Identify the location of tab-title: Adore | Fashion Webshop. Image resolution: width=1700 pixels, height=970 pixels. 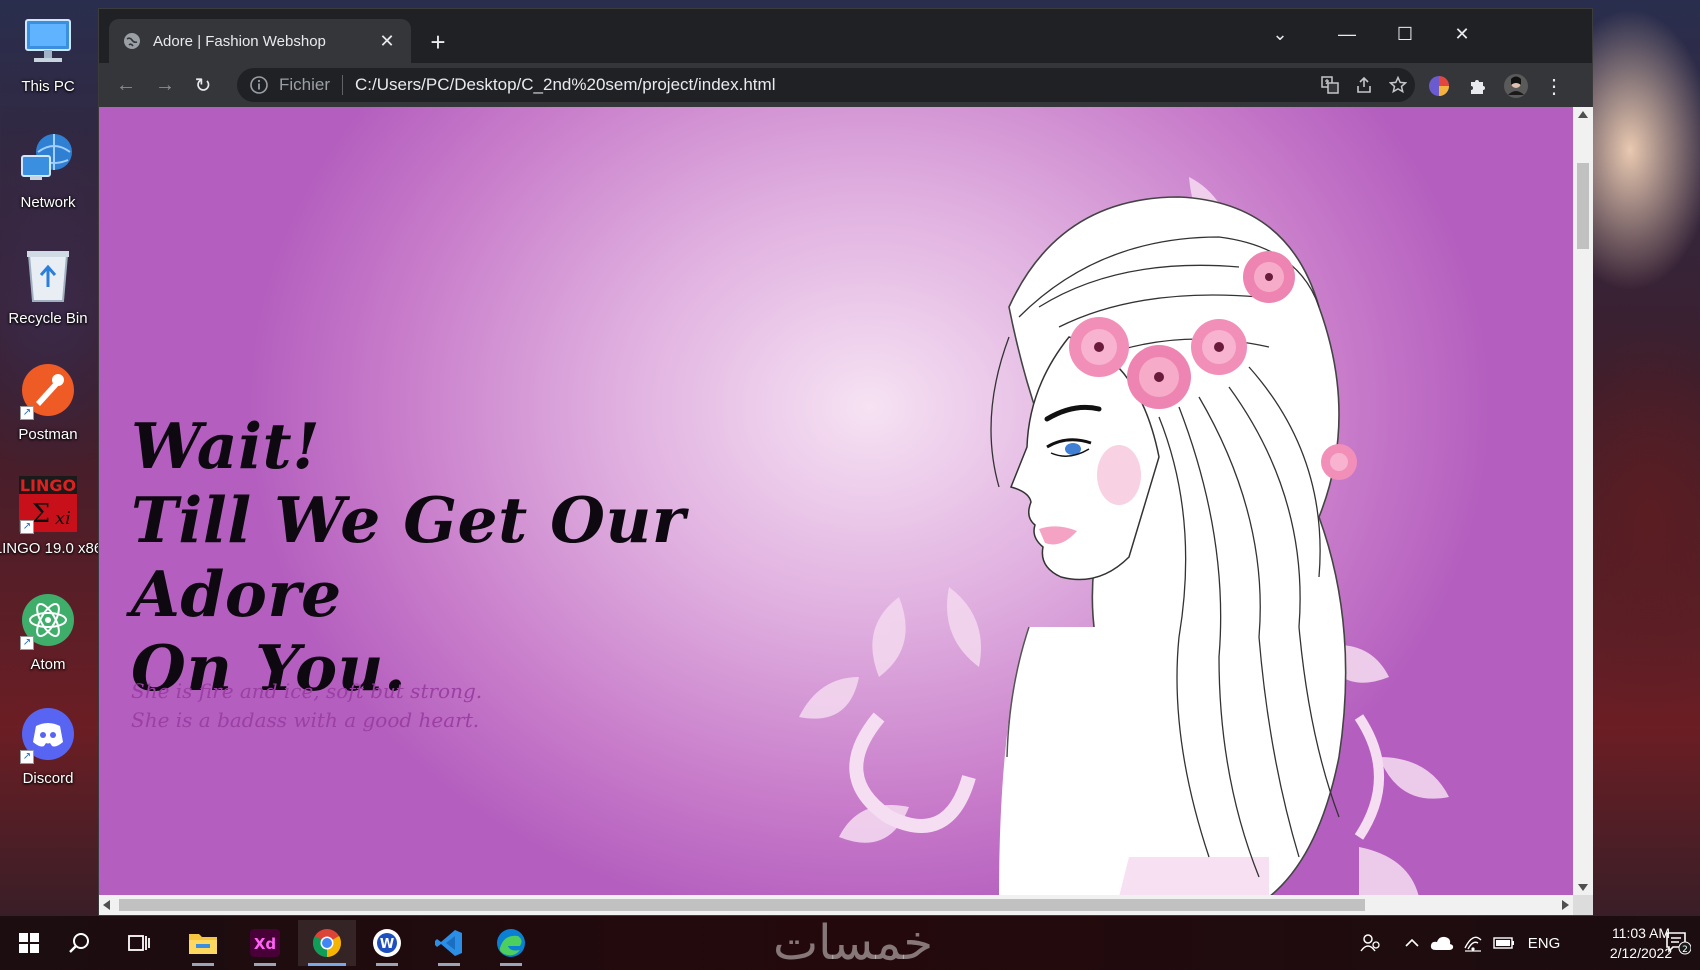
(239, 41).